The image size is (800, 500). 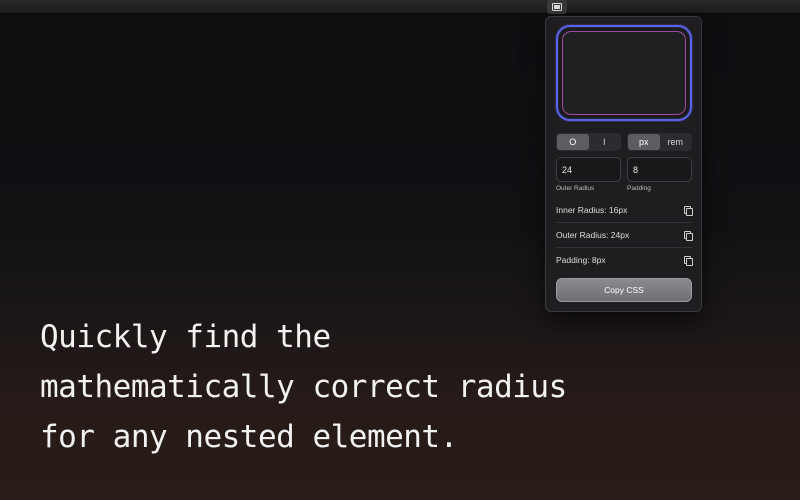 What do you see at coordinates (624, 290) in the screenshot?
I see `copy-css-button: Copy CSS` at bounding box center [624, 290].